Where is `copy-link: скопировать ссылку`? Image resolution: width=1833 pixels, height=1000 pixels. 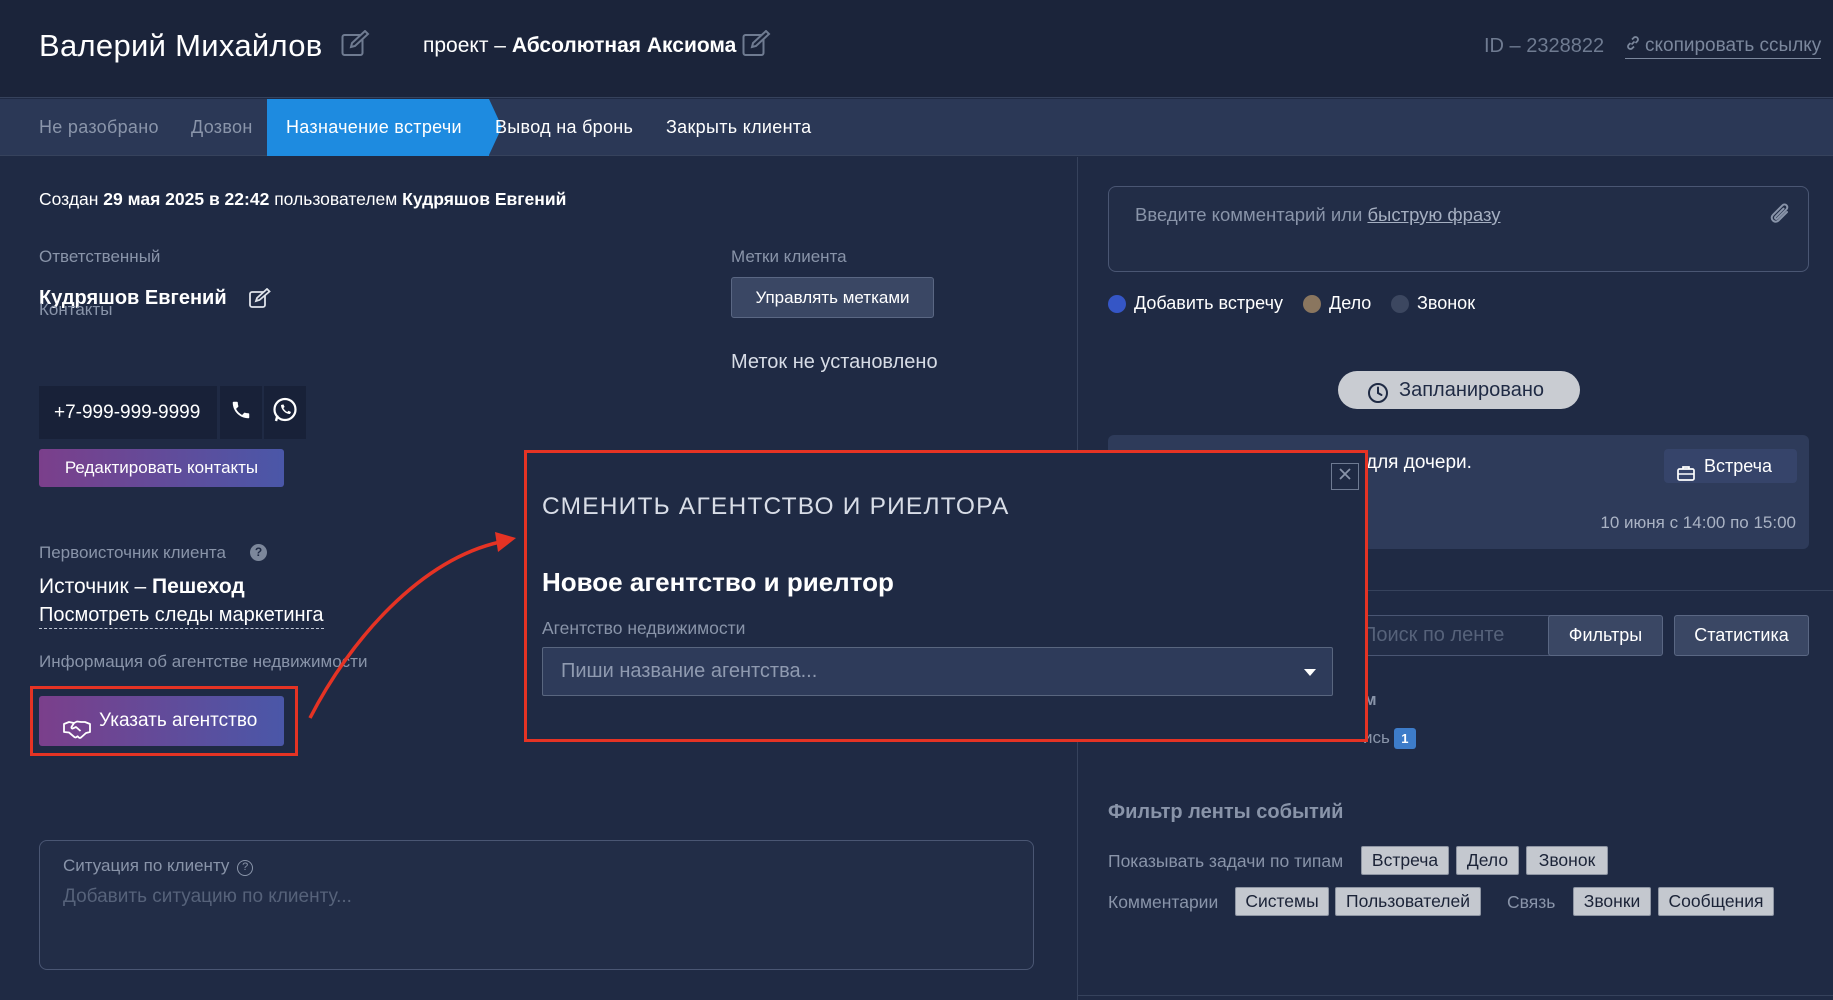 copy-link: скопировать ссылку is located at coordinates (1723, 47).